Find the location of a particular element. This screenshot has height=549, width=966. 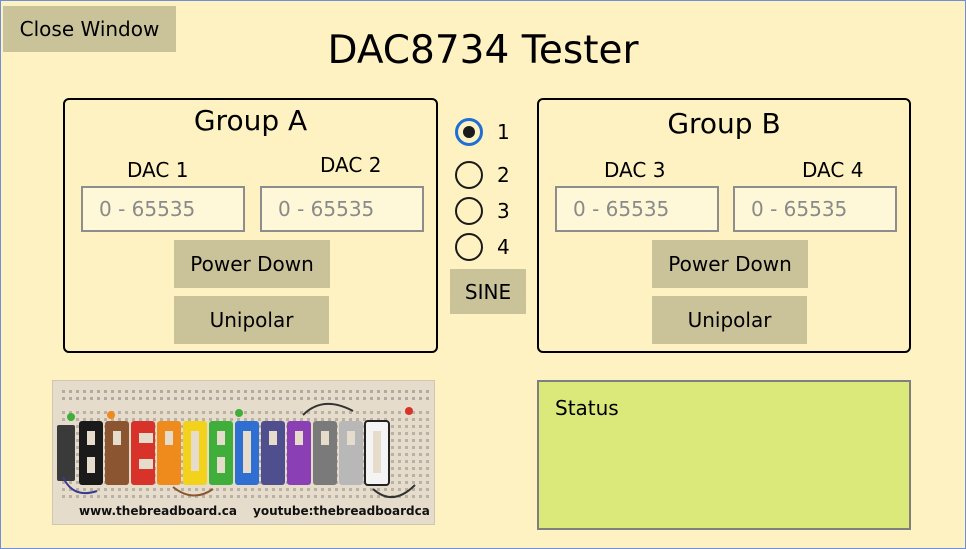

group-b-unipolar-button: Unipolar is located at coordinates (729, 320).